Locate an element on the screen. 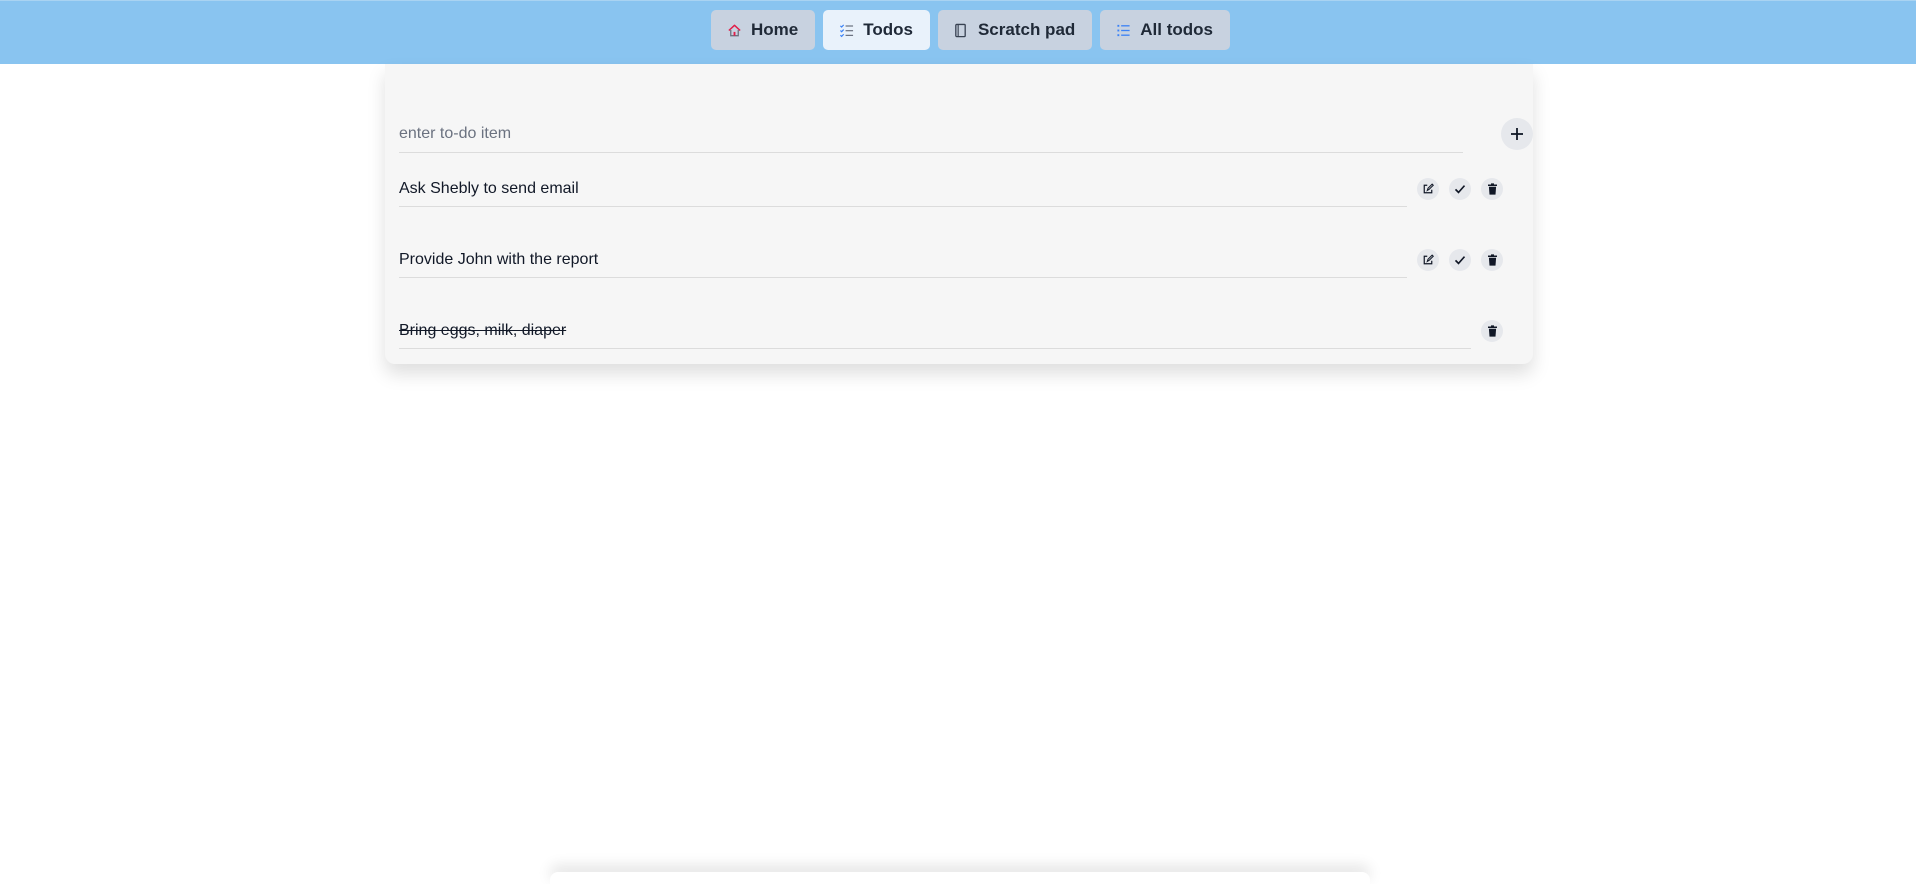 The image size is (1916, 884). notebook-icon is located at coordinates (961, 30).